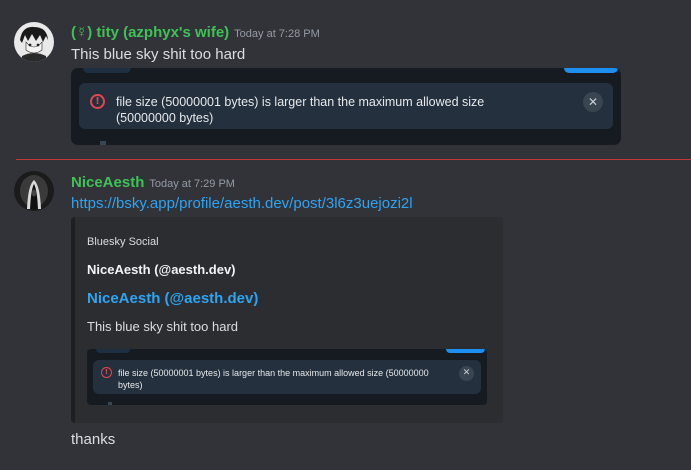 This screenshot has width=691, height=470. Describe the element at coordinates (123, 242) in the screenshot. I see `embed-provider: Bluesky Social` at that location.